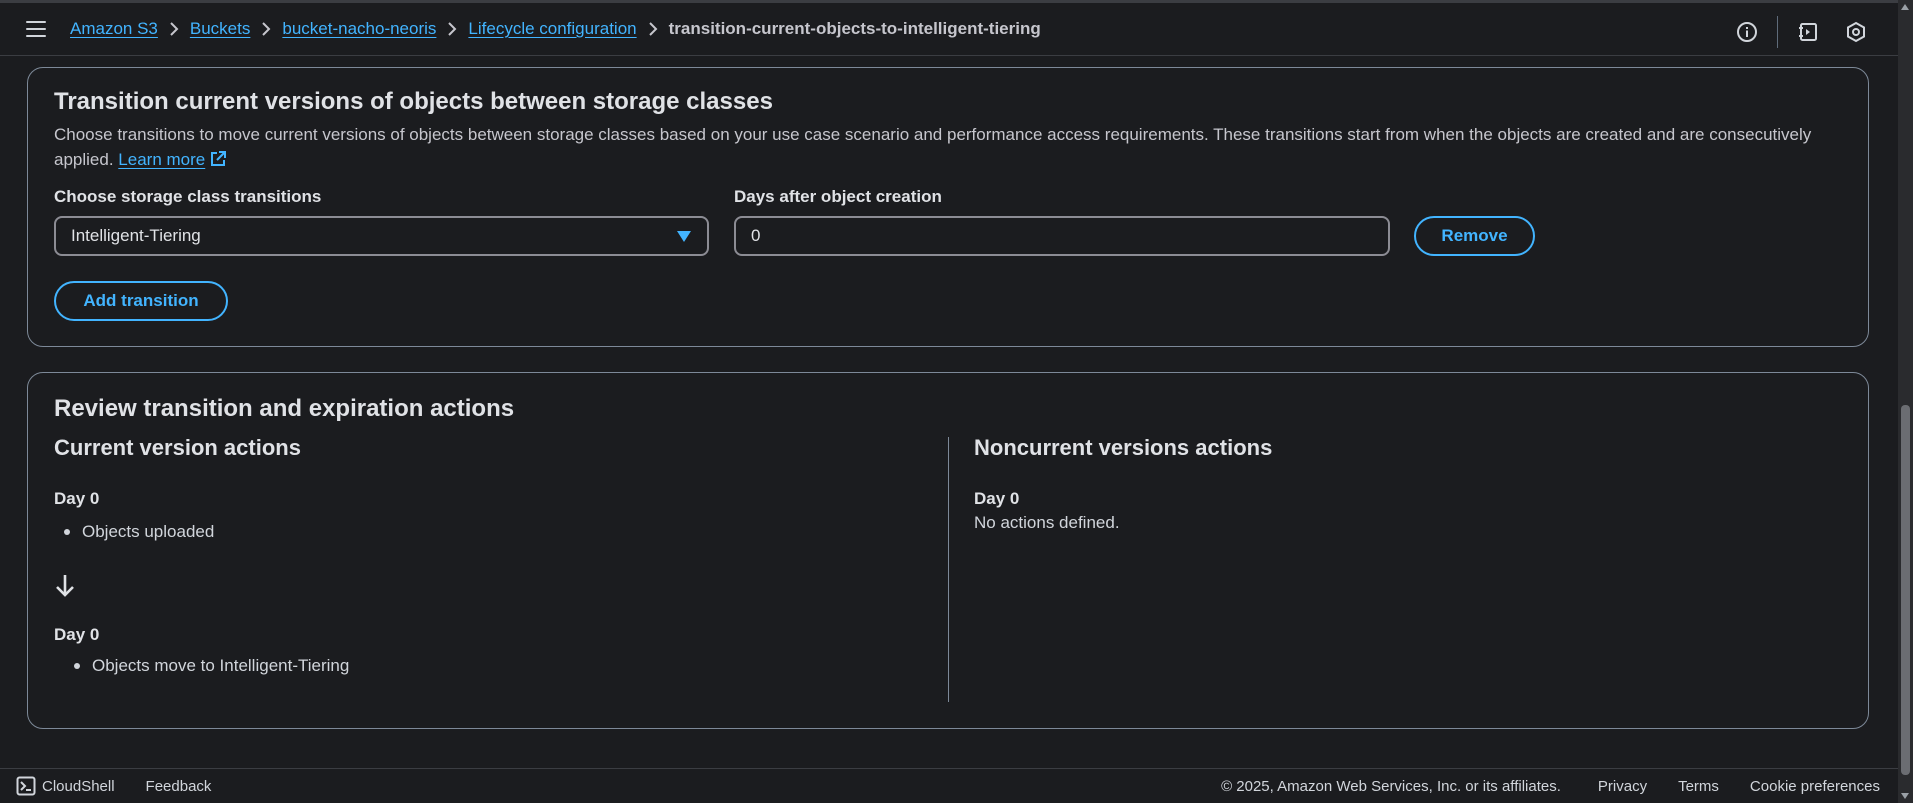  What do you see at coordinates (1905, 401) in the screenshot?
I see `page-scrollbar` at bounding box center [1905, 401].